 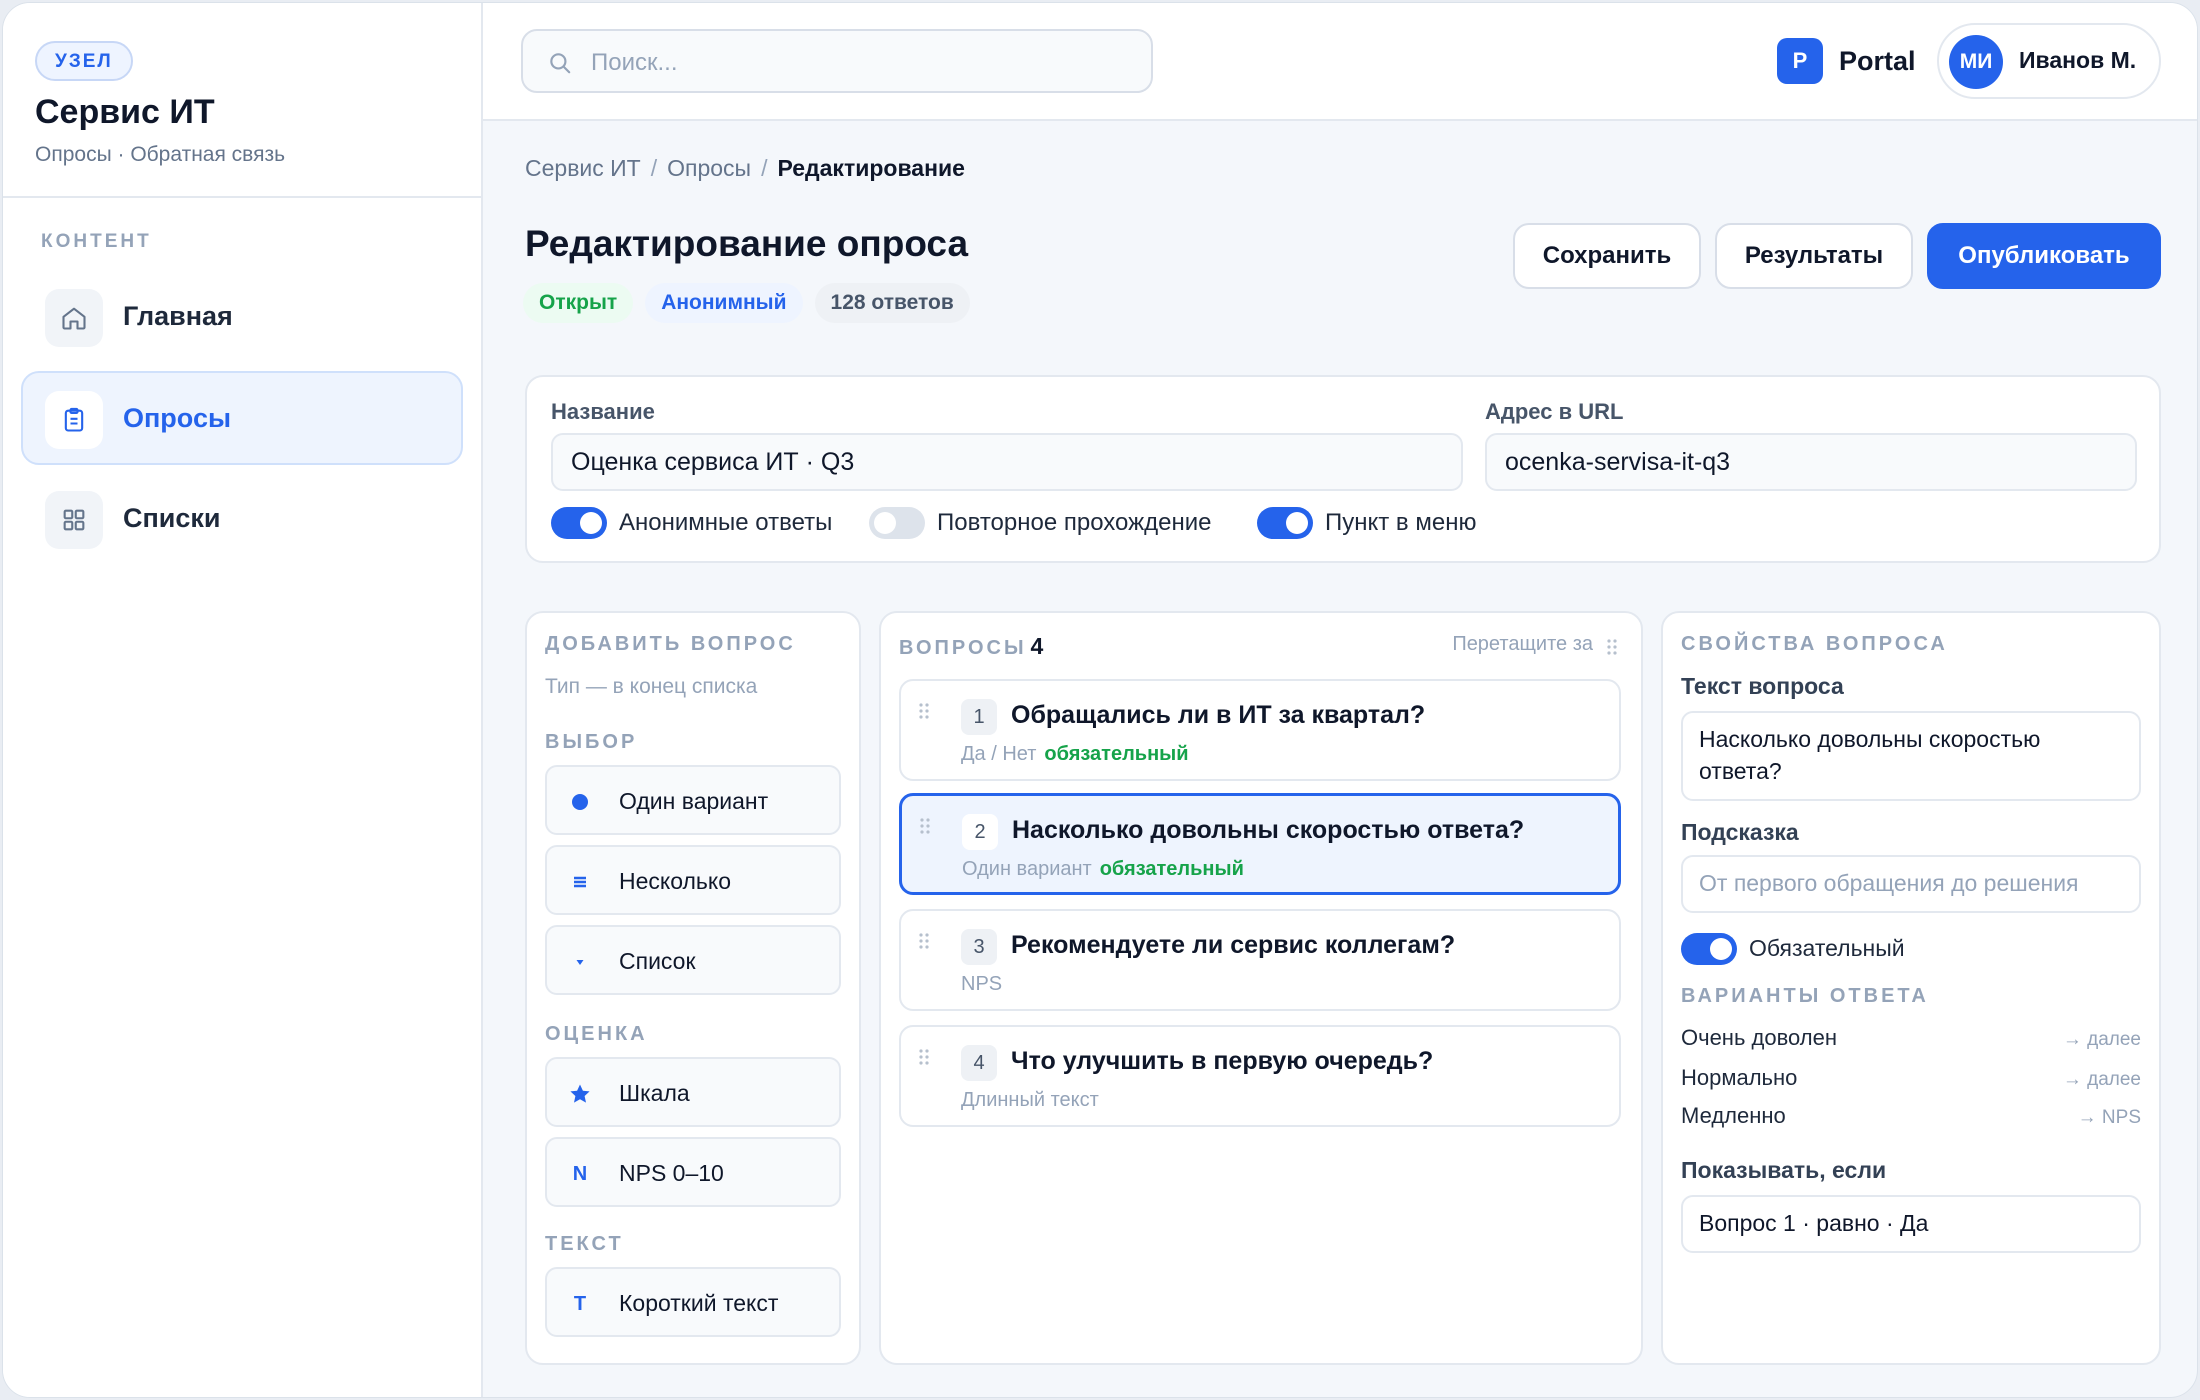 I want to click on add-single-choice-button: Один вариант, so click(x=693, y=800).